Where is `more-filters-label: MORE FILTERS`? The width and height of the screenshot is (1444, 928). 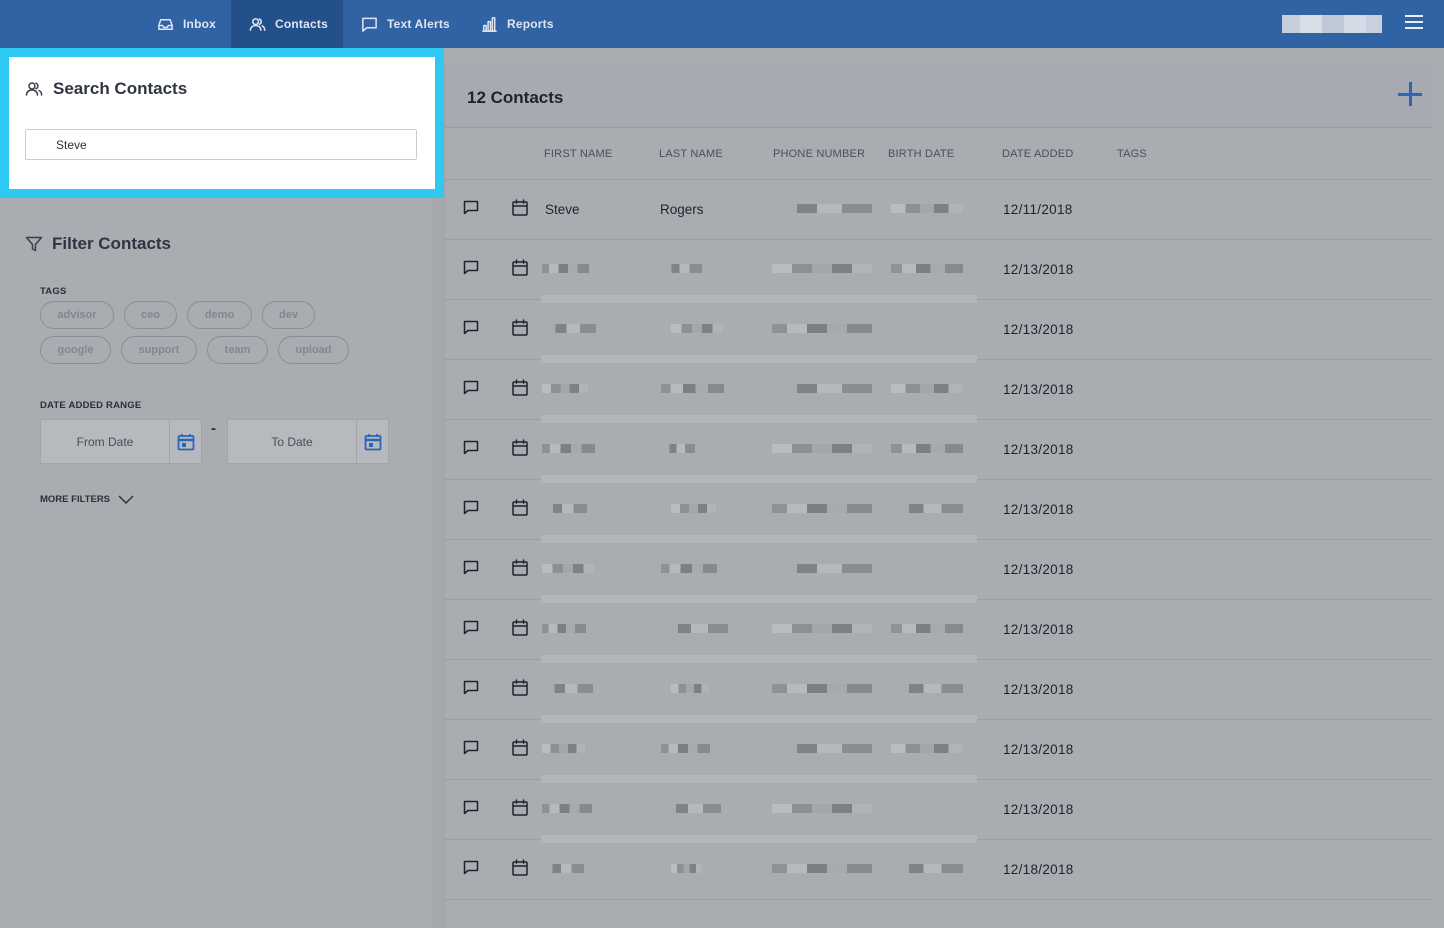 more-filters-label: MORE FILTERS is located at coordinates (75, 499).